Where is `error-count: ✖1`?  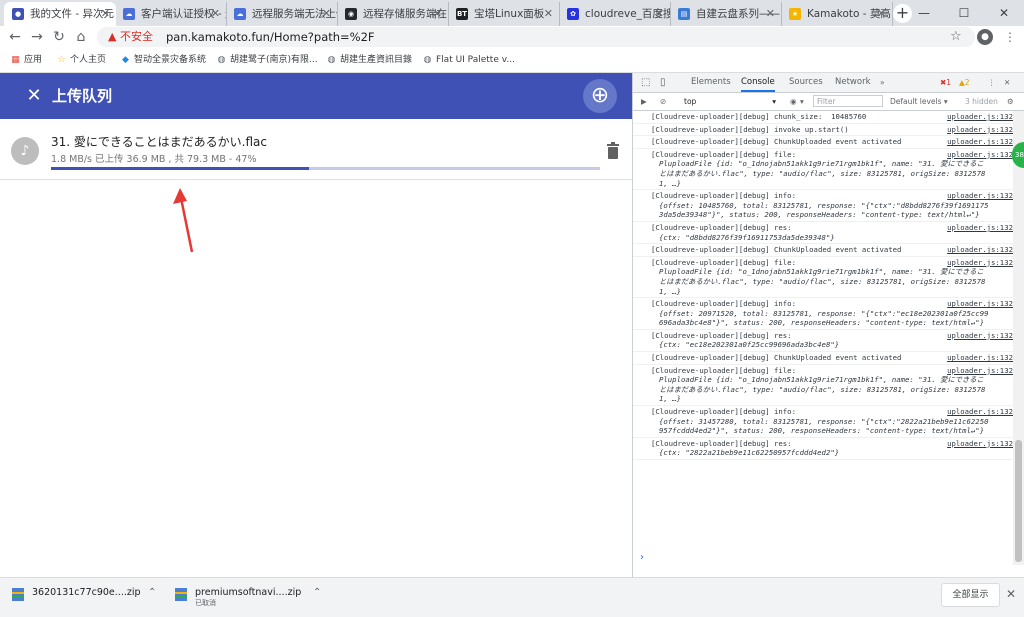 error-count: ✖1 is located at coordinates (945, 82).